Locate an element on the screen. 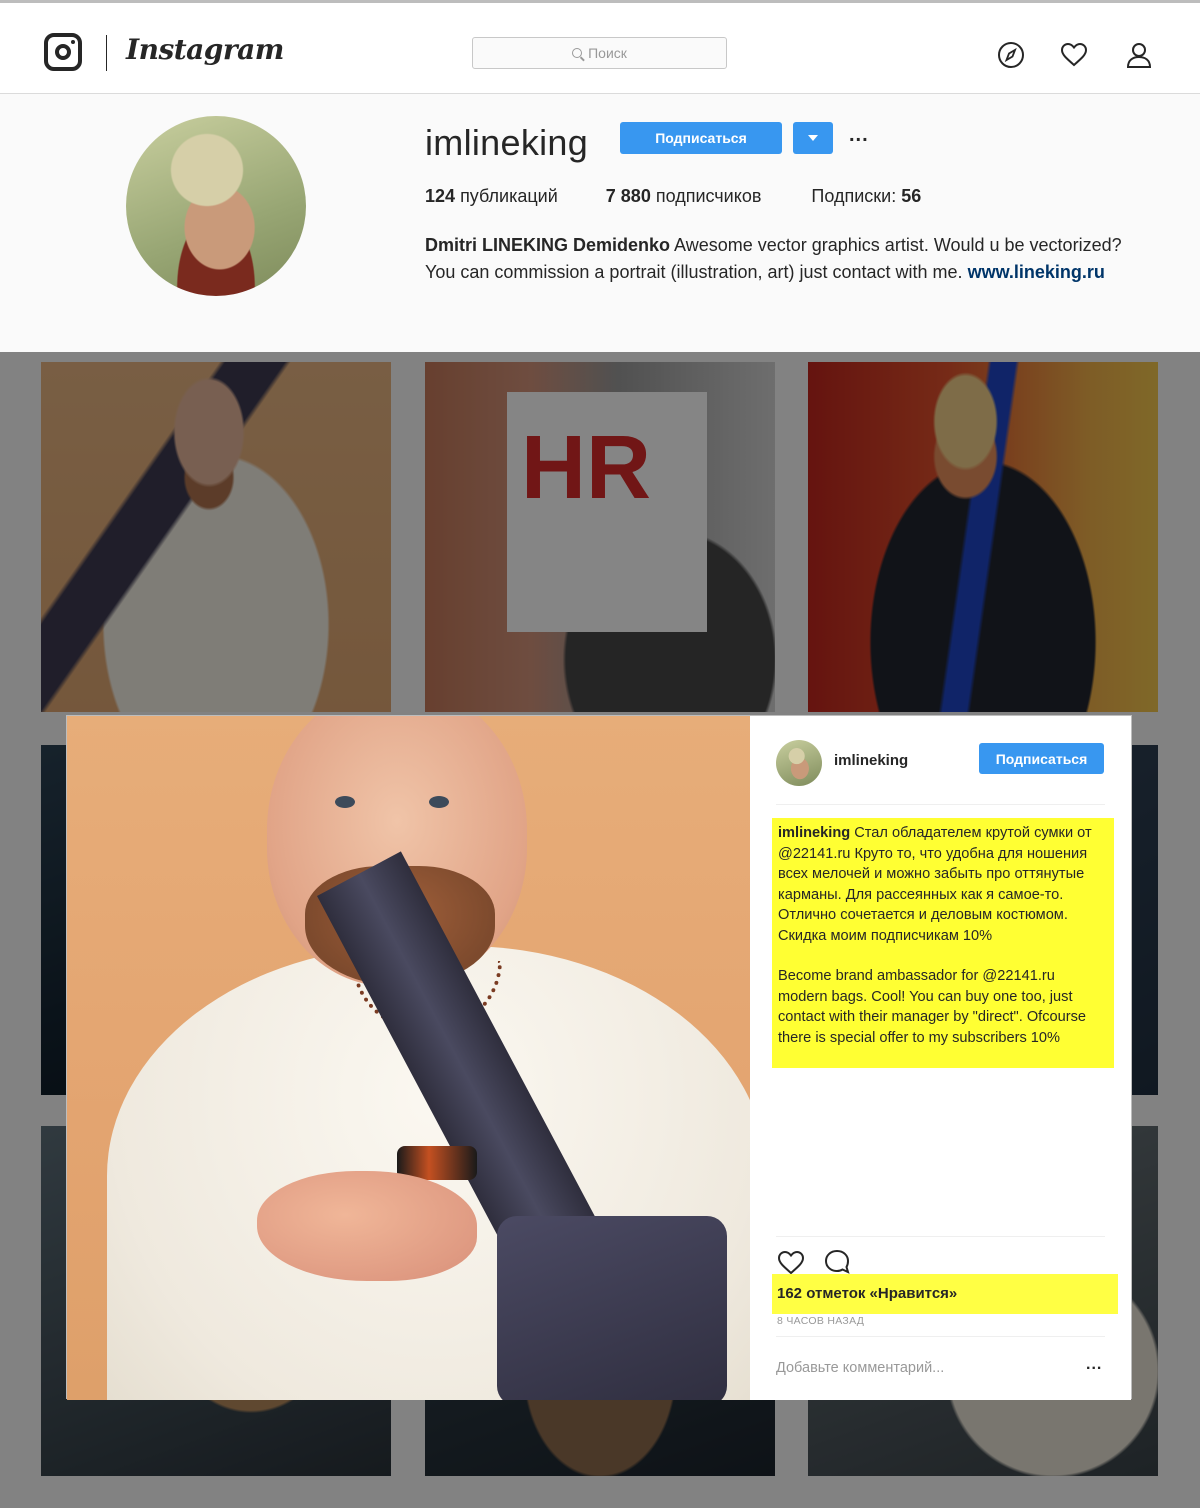 Image resolution: width=1200 pixels, height=1508 pixels. nav-divider is located at coordinates (106, 53).